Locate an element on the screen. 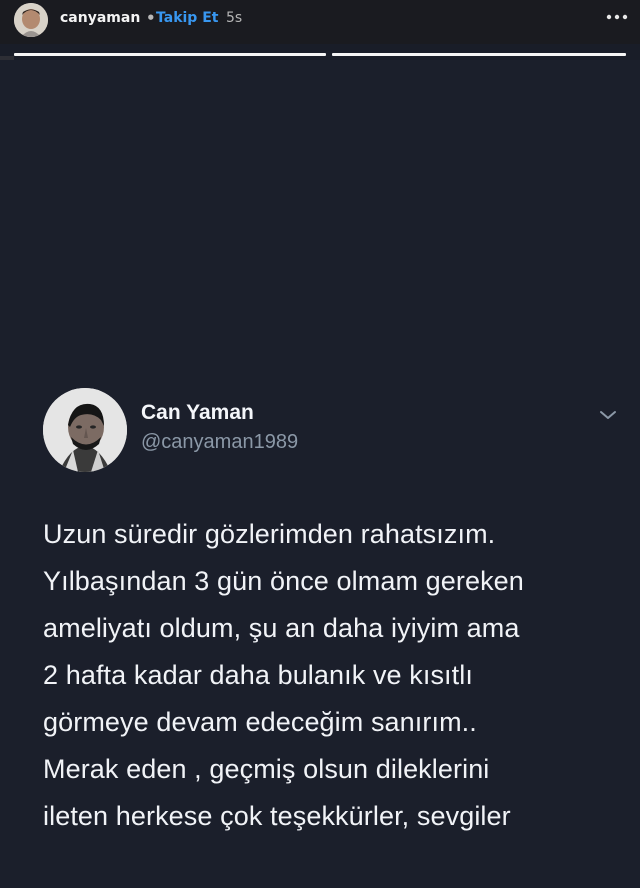 The image size is (640, 888). tweet-line: ameliyatı oldum, şu an daha iyiyim ama is located at coordinates (281, 628).